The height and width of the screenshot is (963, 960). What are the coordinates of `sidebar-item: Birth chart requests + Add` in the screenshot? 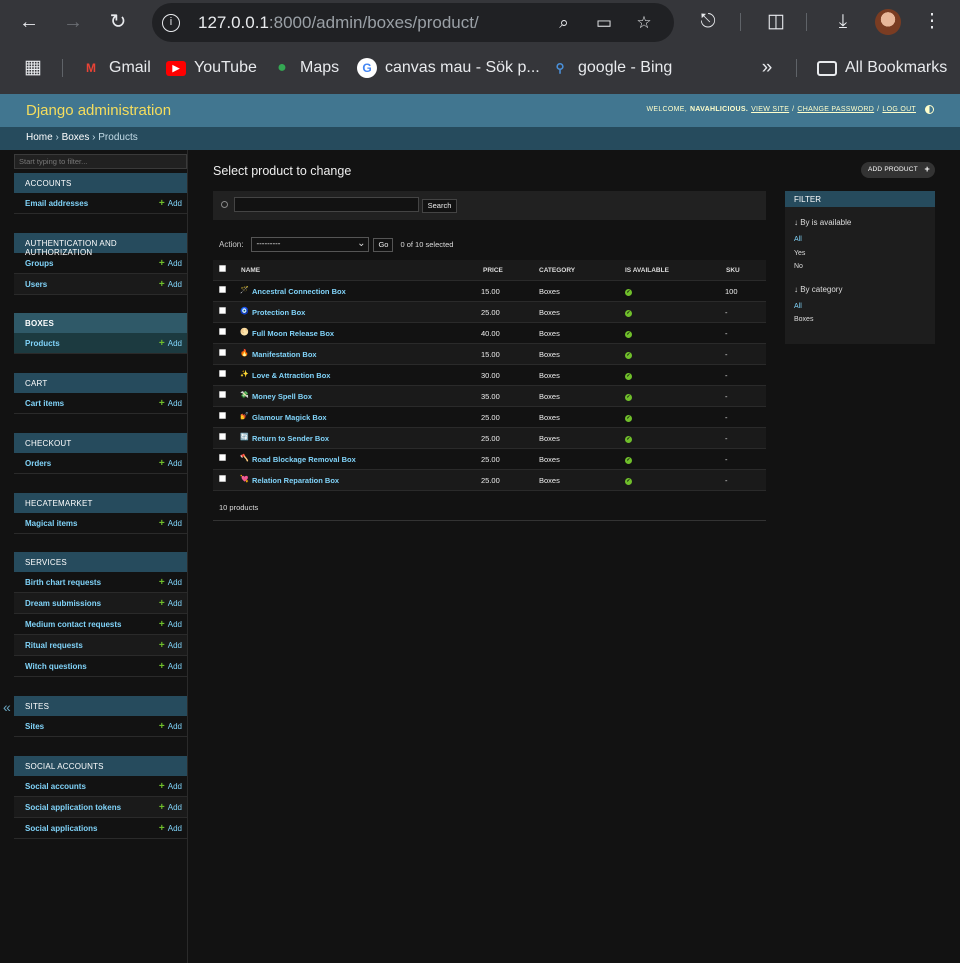 It's located at (100, 582).